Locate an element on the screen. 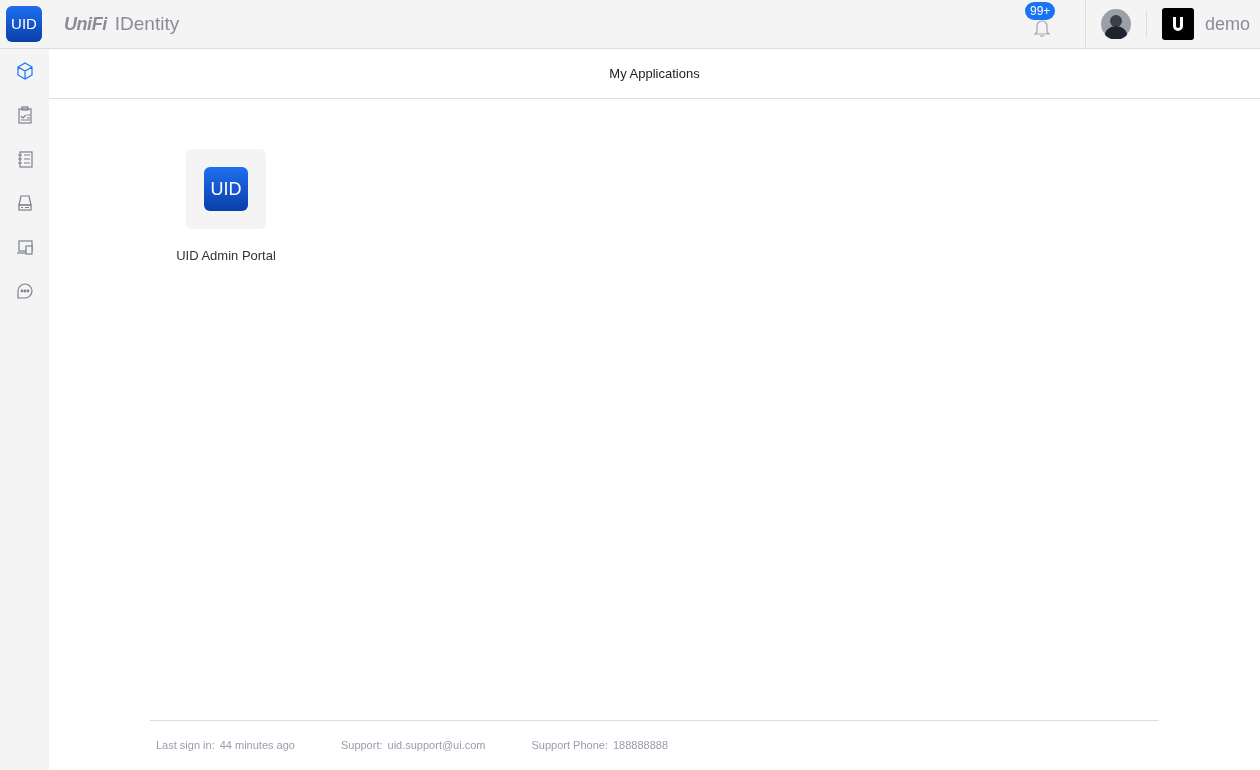 This screenshot has width=1260, height=770. u-logo-icon is located at coordinates (1177, 24).